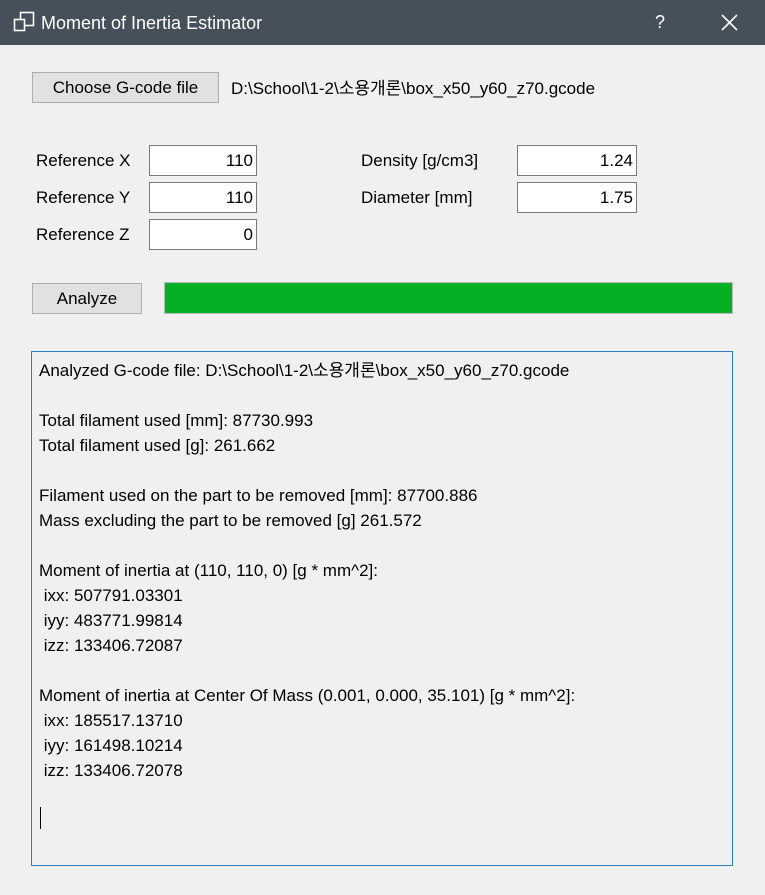 This screenshot has width=765, height=895. I want to click on output-line: iyy: 161498.10214, so click(111, 745).